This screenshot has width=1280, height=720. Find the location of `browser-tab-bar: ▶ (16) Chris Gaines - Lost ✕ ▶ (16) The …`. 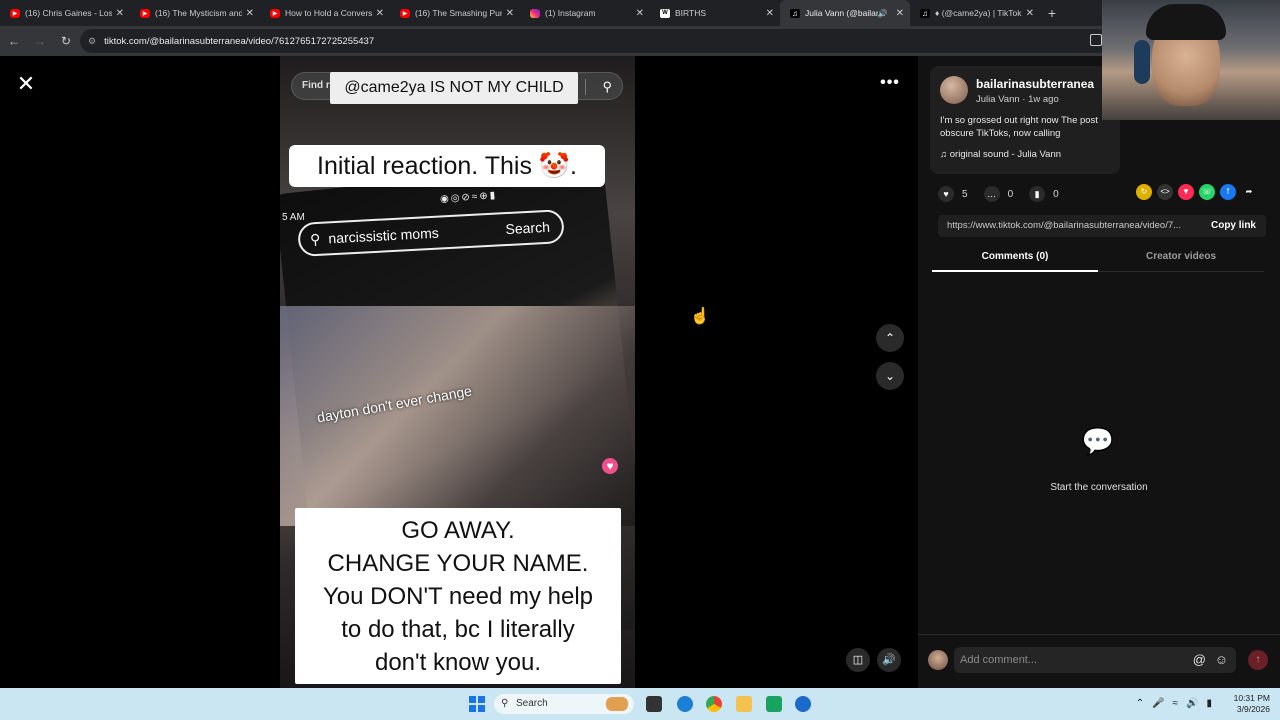

browser-tab-bar: ▶ (16) Chris Gaines - Lost ✕ ▶ (16) The … is located at coordinates (640, 13).